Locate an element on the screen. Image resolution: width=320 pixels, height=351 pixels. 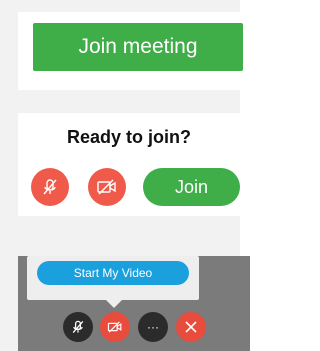
controlbar-more-button: ··· is located at coordinates (153, 327).